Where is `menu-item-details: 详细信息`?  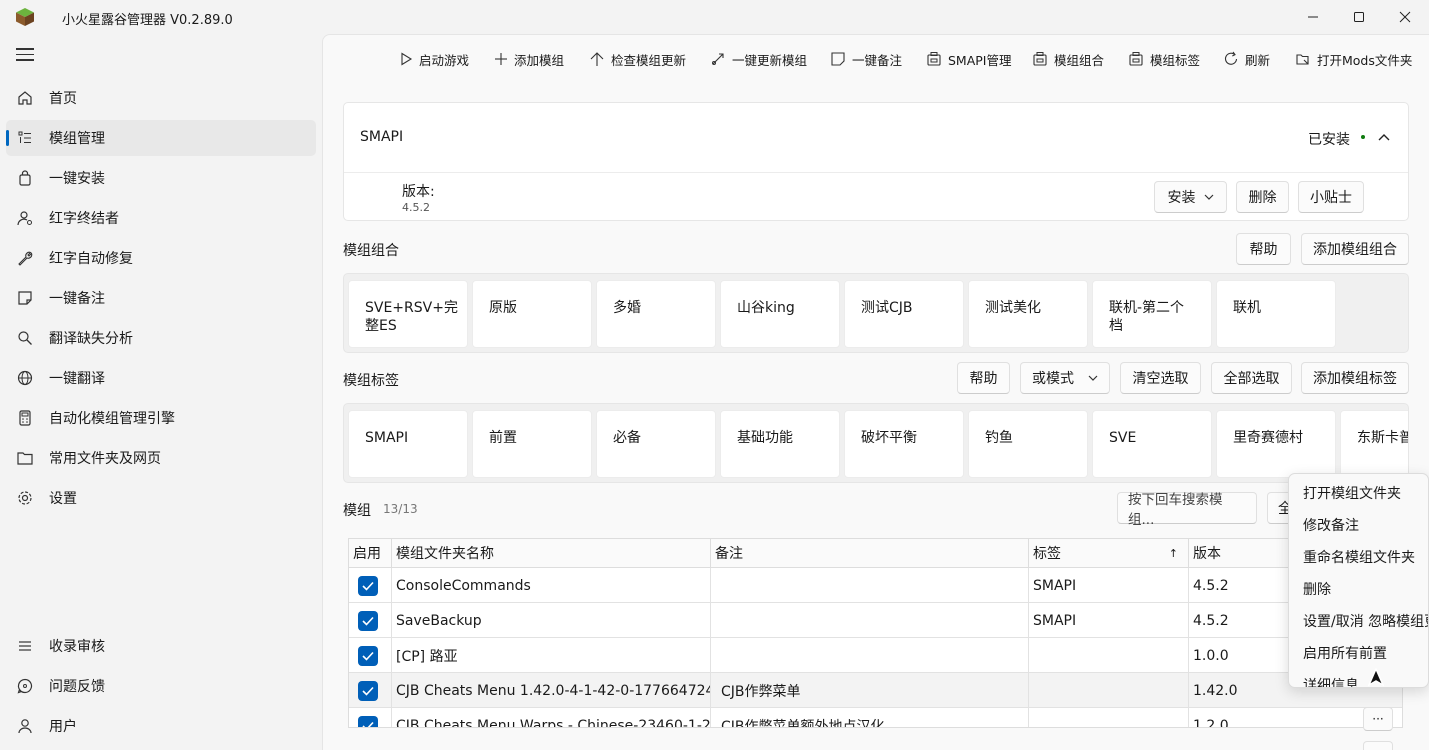 menu-item-details: 详细信息 is located at coordinates (1331, 681).